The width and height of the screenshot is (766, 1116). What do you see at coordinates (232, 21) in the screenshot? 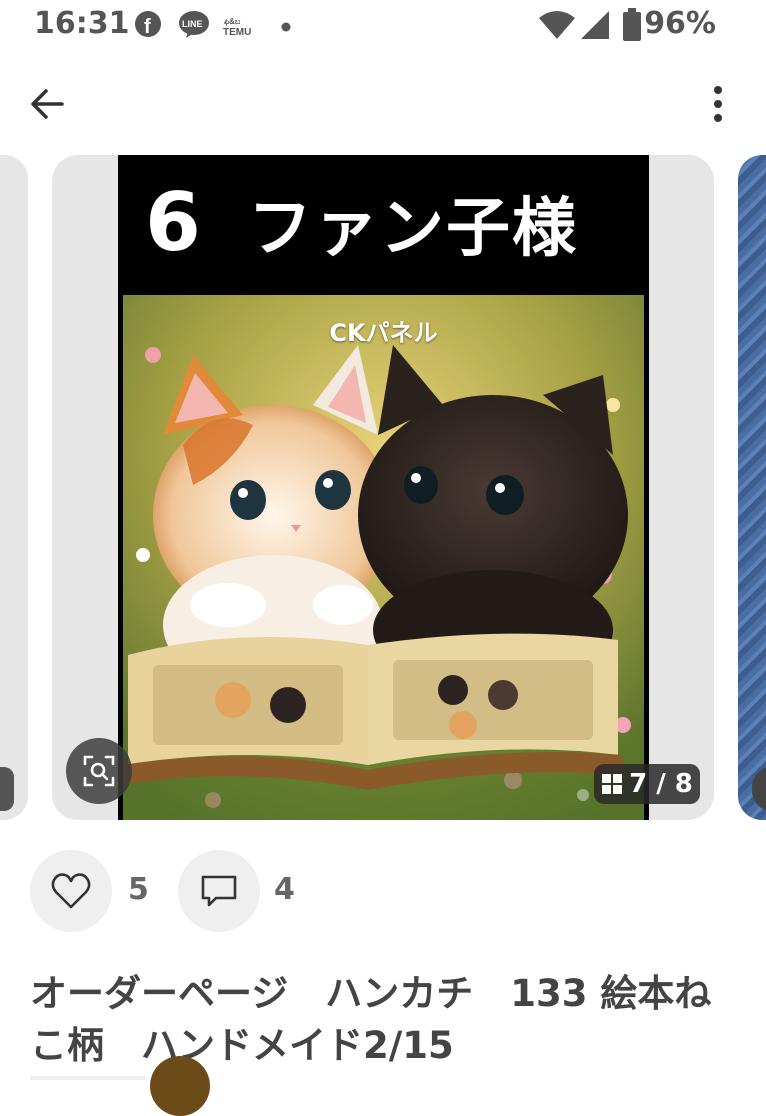
I see `svg-text: ಫಿ&ಬ` at bounding box center [232, 21].